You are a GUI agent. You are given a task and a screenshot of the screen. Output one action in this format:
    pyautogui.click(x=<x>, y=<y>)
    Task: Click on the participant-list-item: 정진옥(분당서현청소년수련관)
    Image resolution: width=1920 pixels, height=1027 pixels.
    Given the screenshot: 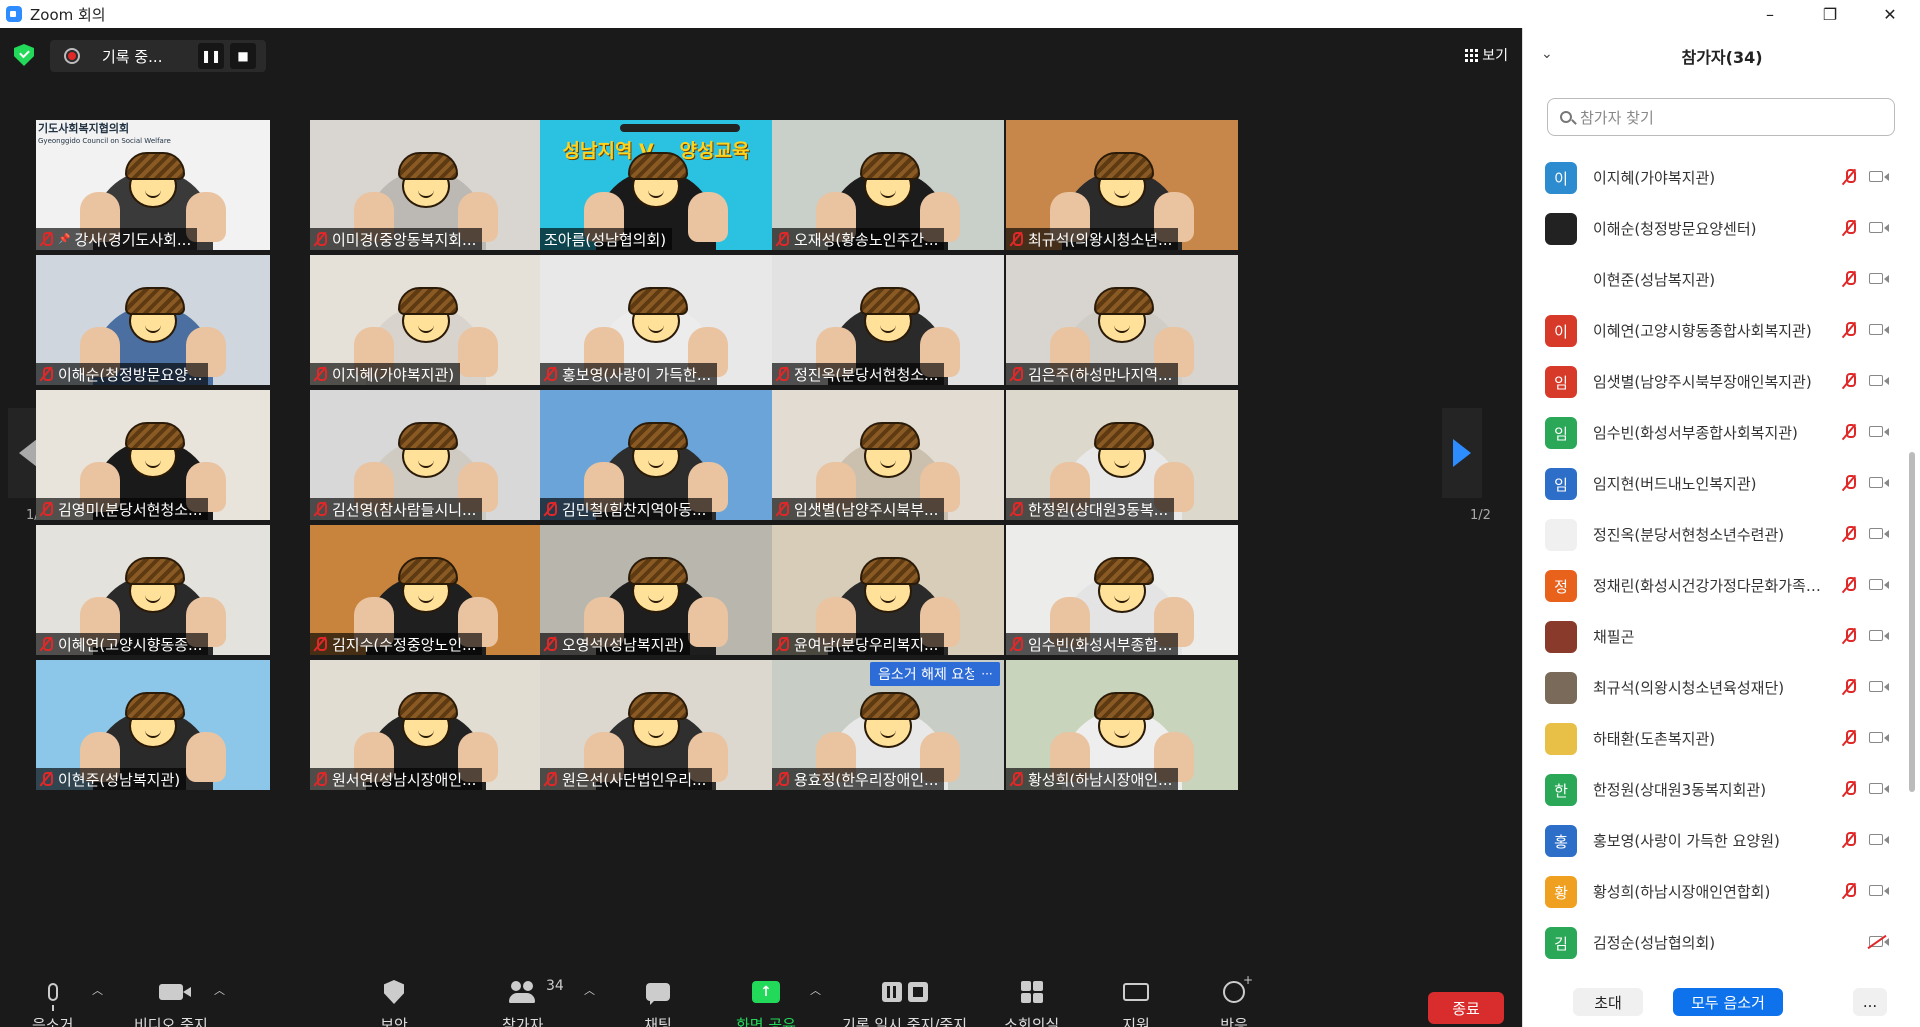 What is the action you would take?
    pyautogui.click(x=1716, y=534)
    